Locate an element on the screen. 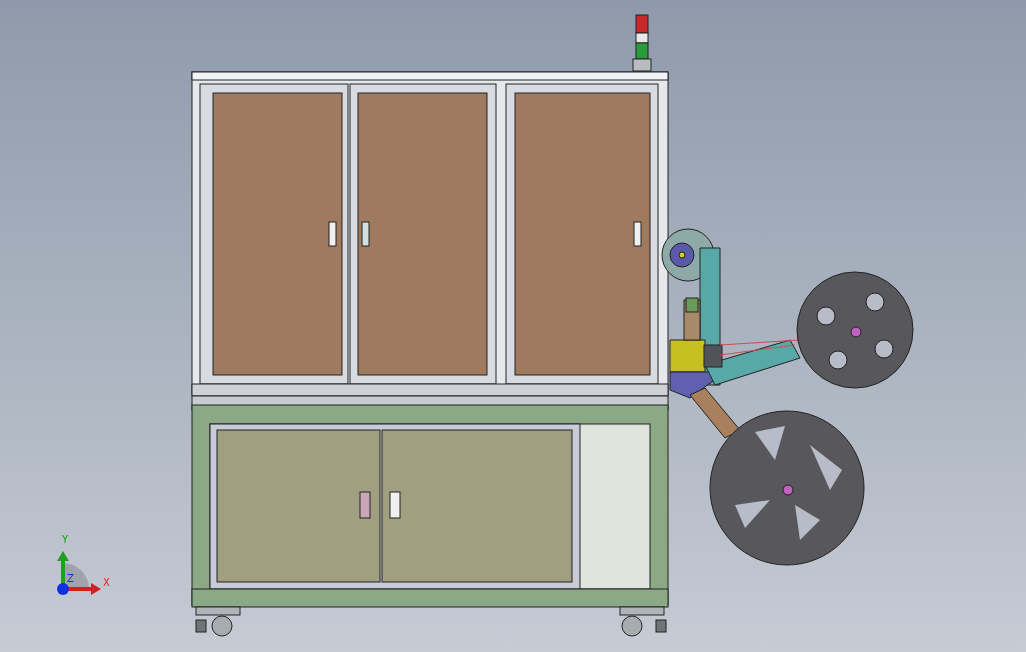  axis-label: Z is located at coordinates (70, 578).